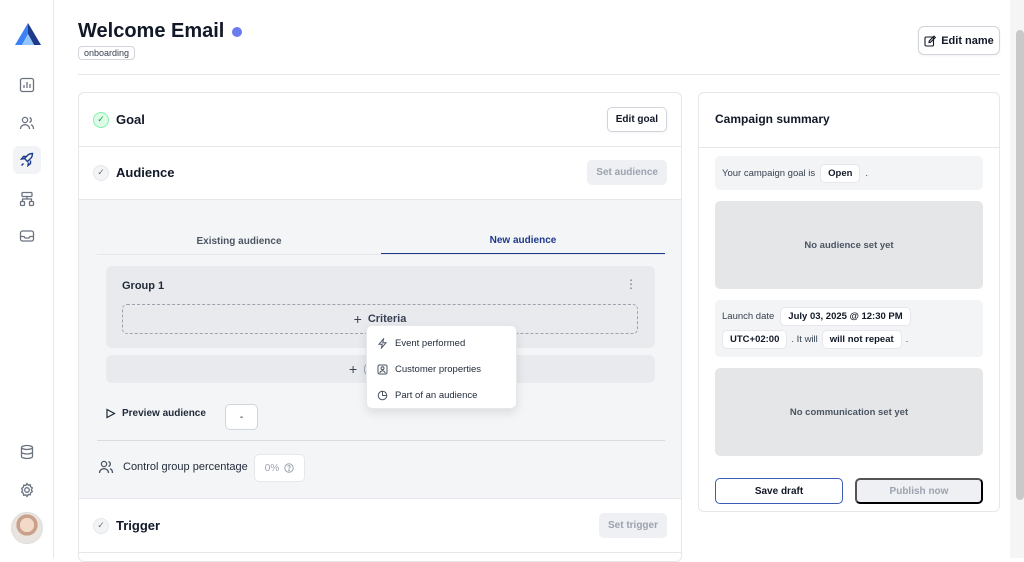 This screenshot has width=1024, height=562. I want to click on control-group-value: 0%, so click(272, 468).